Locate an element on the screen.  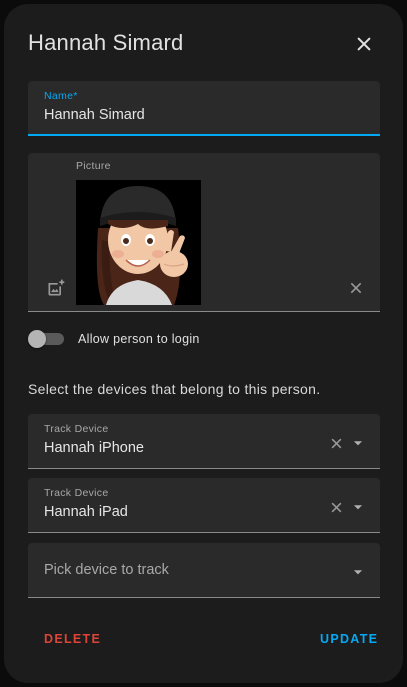
picture-field-label: Picture is located at coordinates (93, 166).